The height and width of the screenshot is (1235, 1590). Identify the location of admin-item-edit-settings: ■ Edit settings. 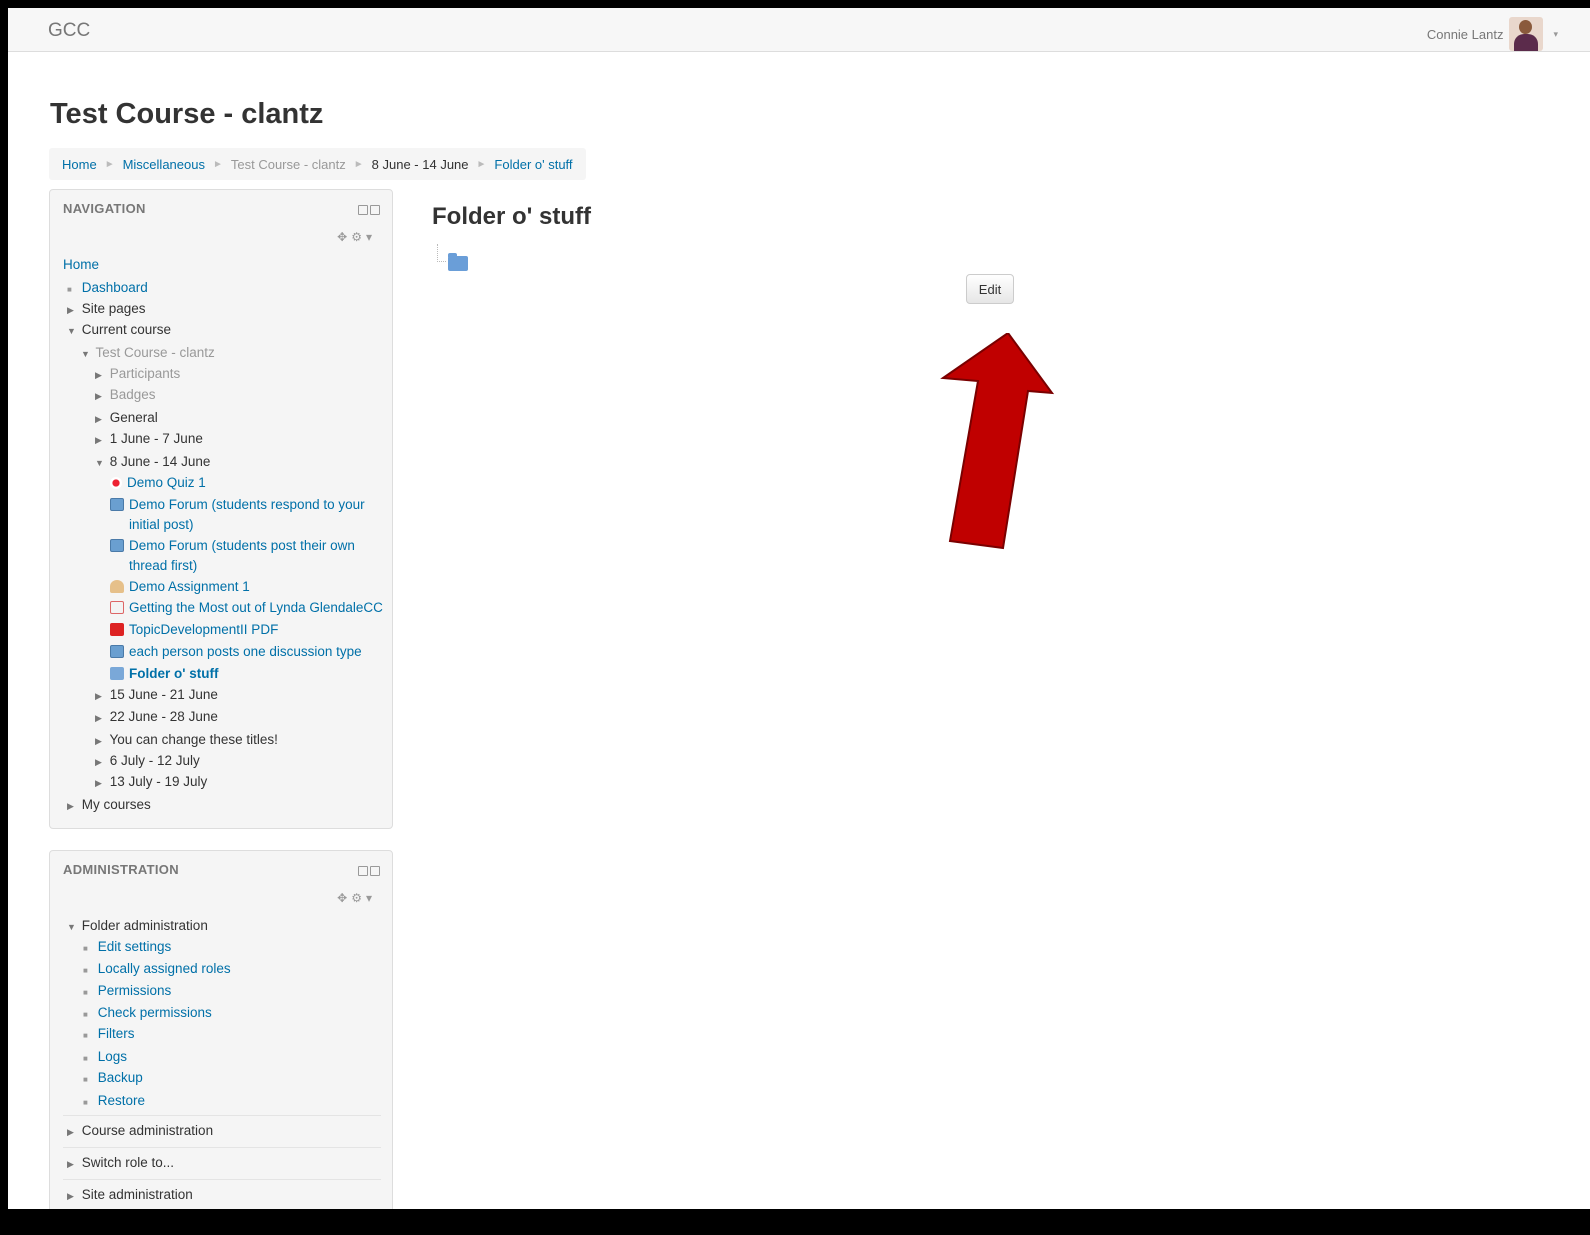
(127, 948).